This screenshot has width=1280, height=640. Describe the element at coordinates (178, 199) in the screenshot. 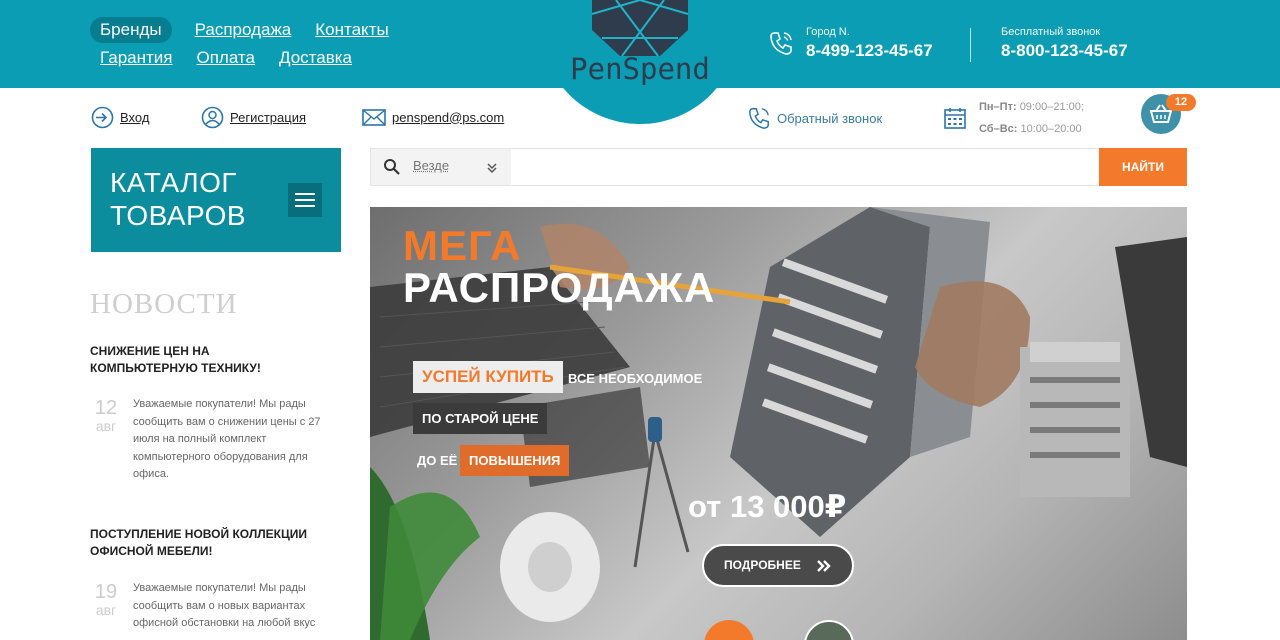

I see `catalog-title: КАТАЛОГ ТОВАРОВ` at that location.